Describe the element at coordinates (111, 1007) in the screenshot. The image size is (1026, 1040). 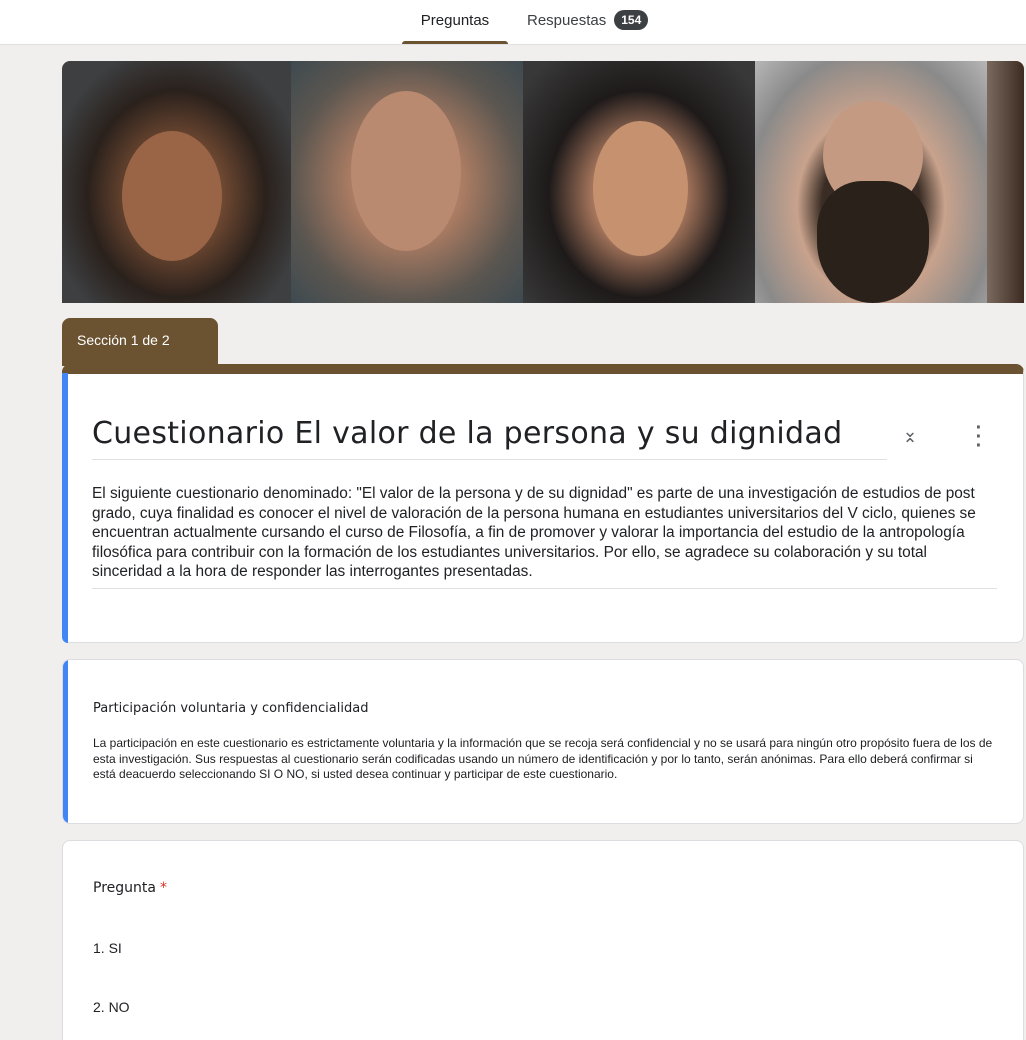
I see `option-no: 2. NO` at that location.